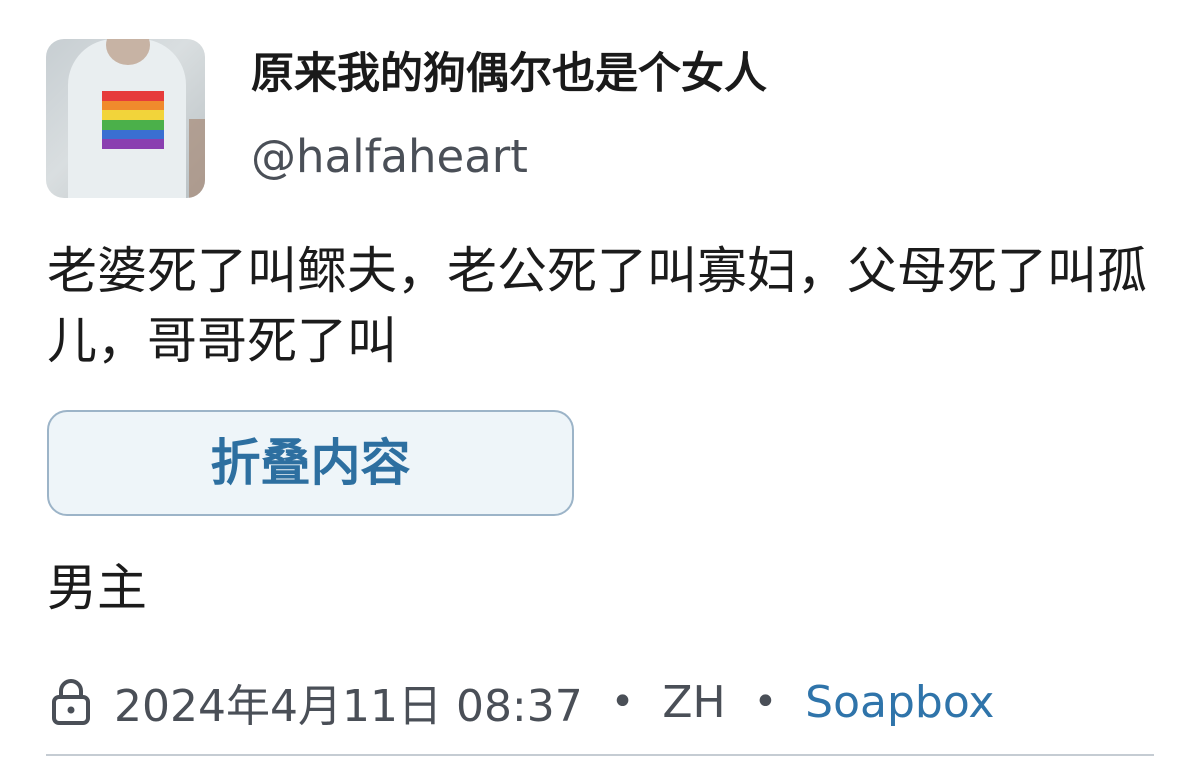 The image size is (1200, 758). I want to click on divider, so click(600, 755).